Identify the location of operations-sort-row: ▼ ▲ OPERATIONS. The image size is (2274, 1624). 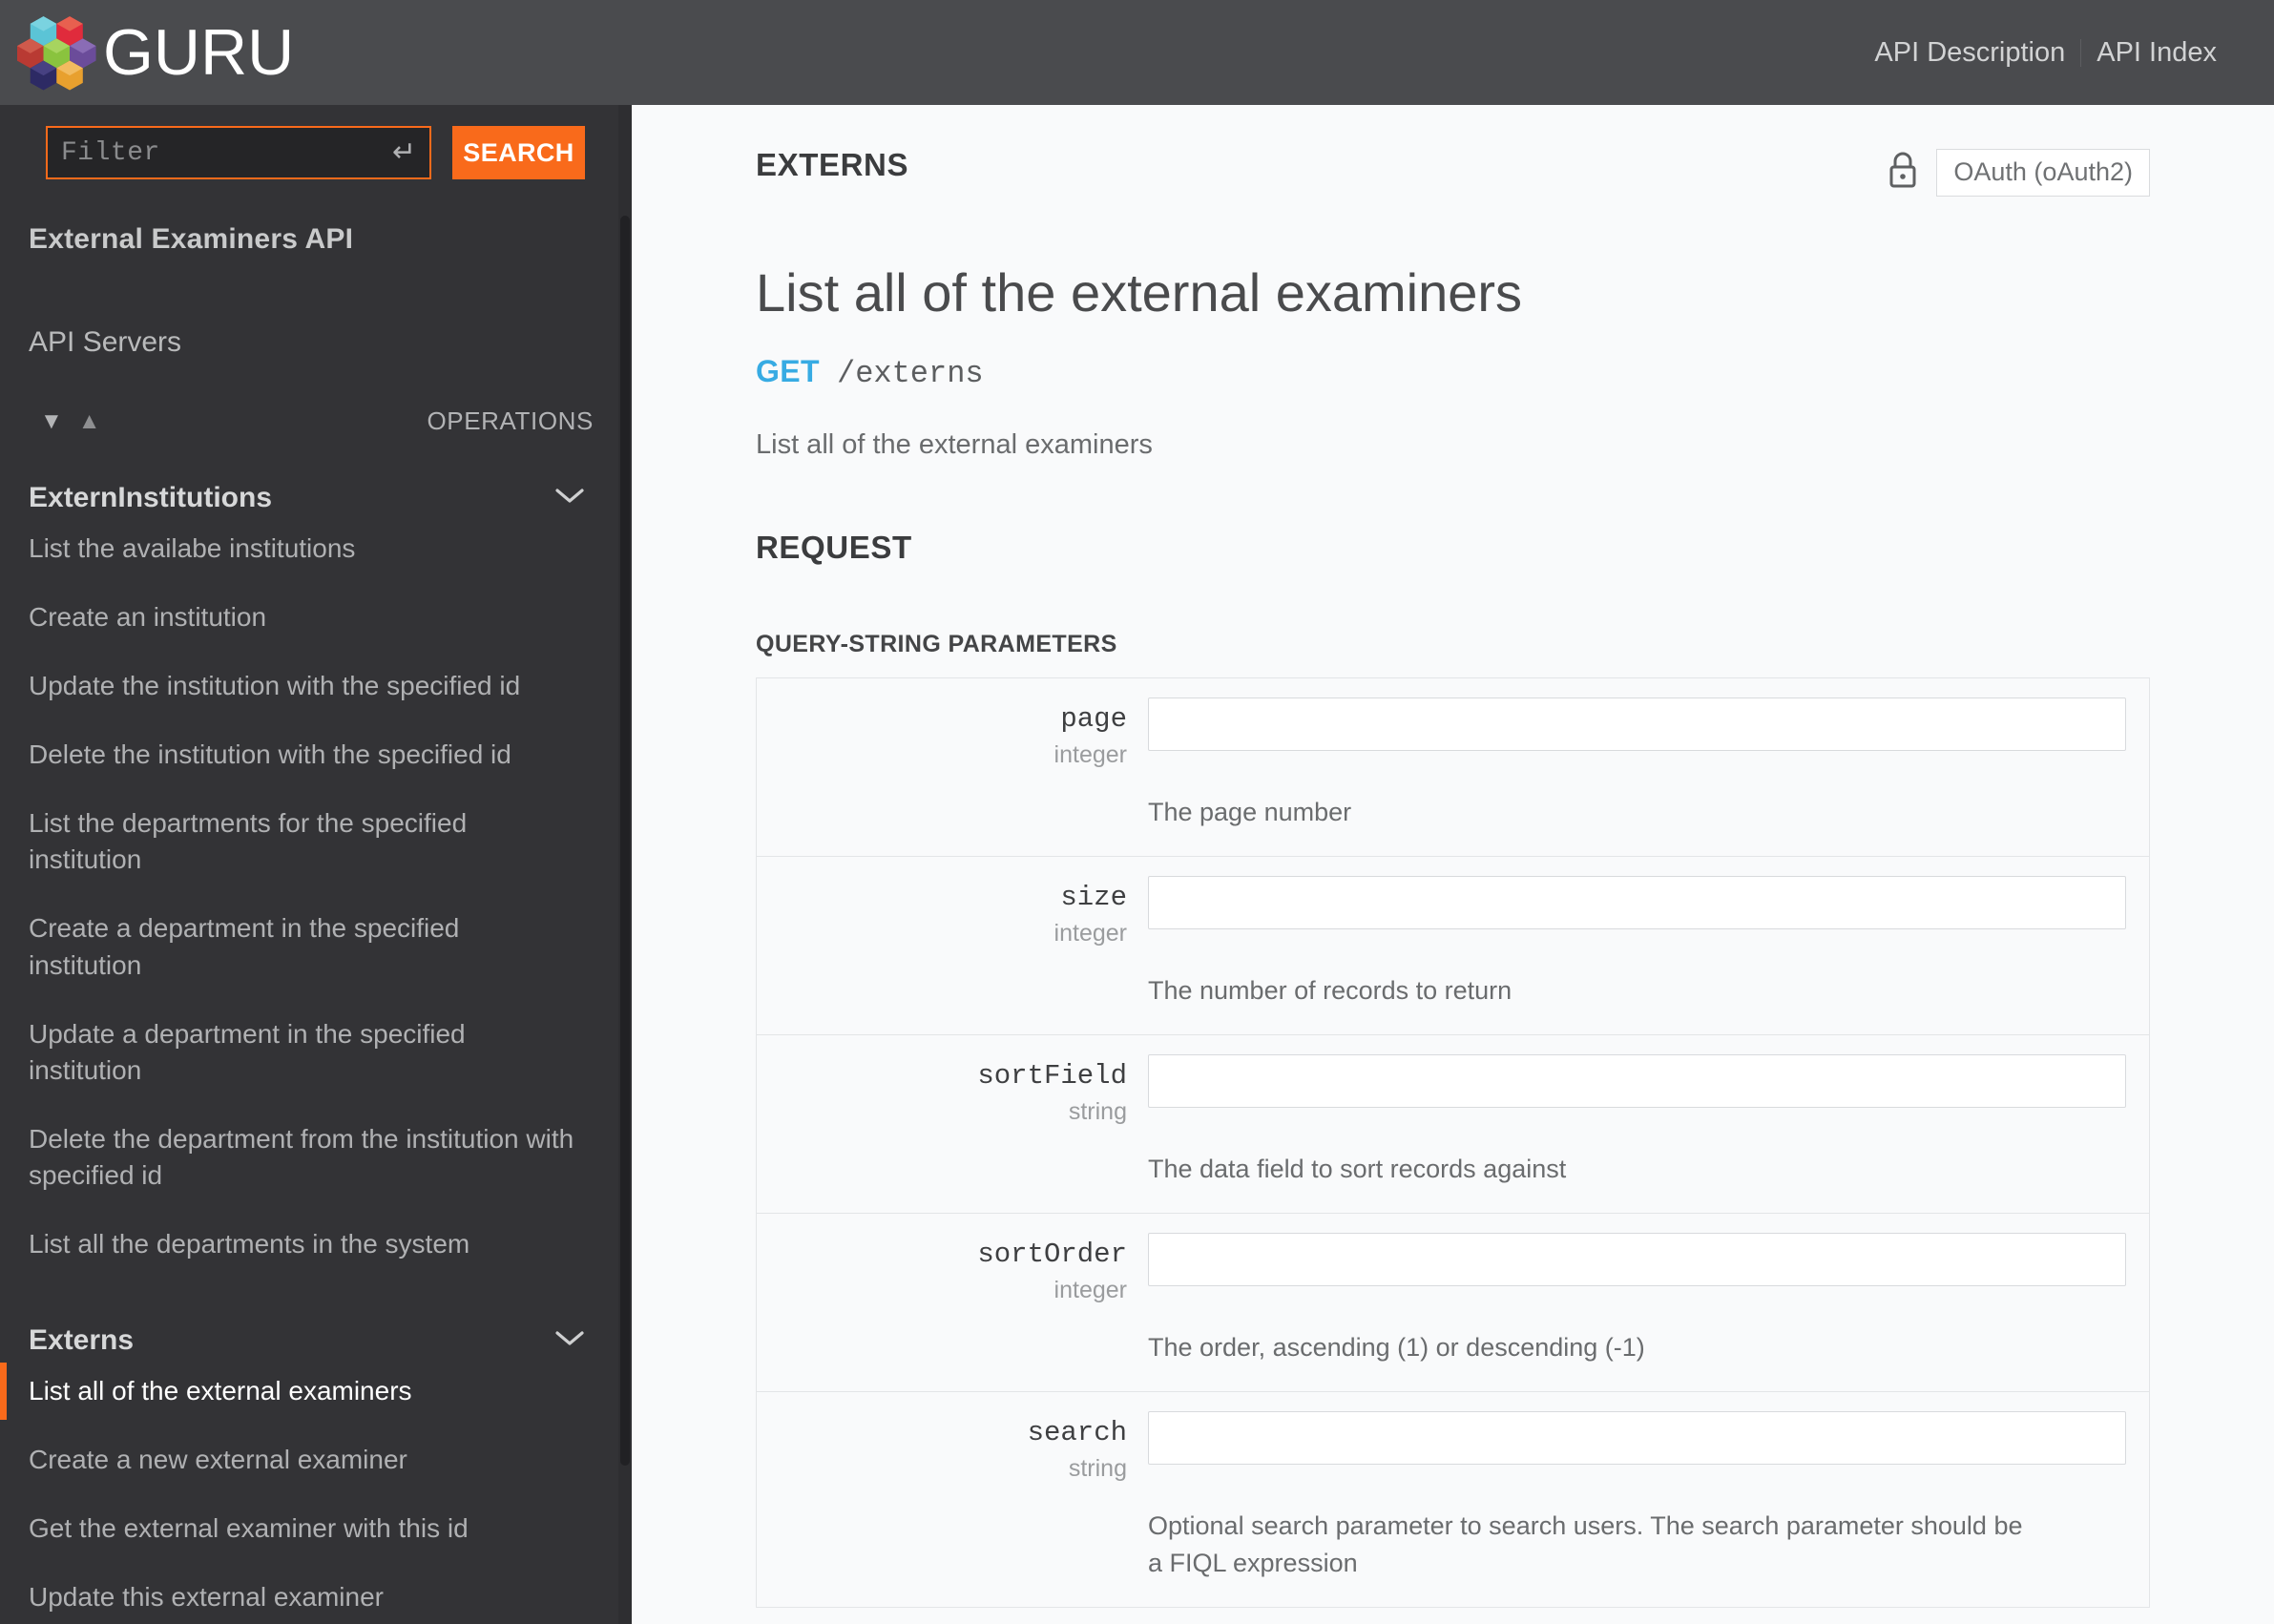
(316, 397).